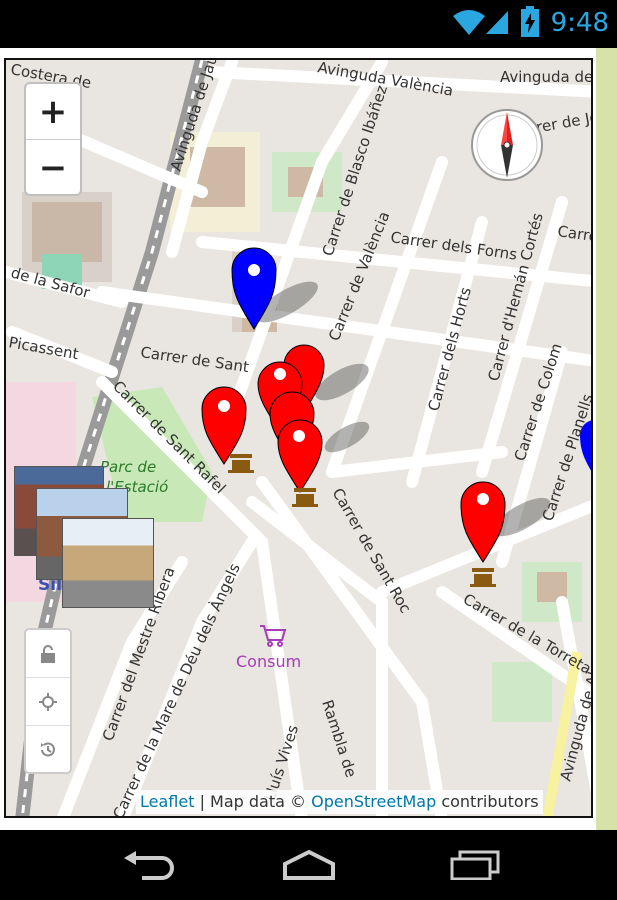 This screenshot has height=900, width=617. What do you see at coordinates (530, 21) in the screenshot?
I see `battery-charging-icon` at bounding box center [530, 21].